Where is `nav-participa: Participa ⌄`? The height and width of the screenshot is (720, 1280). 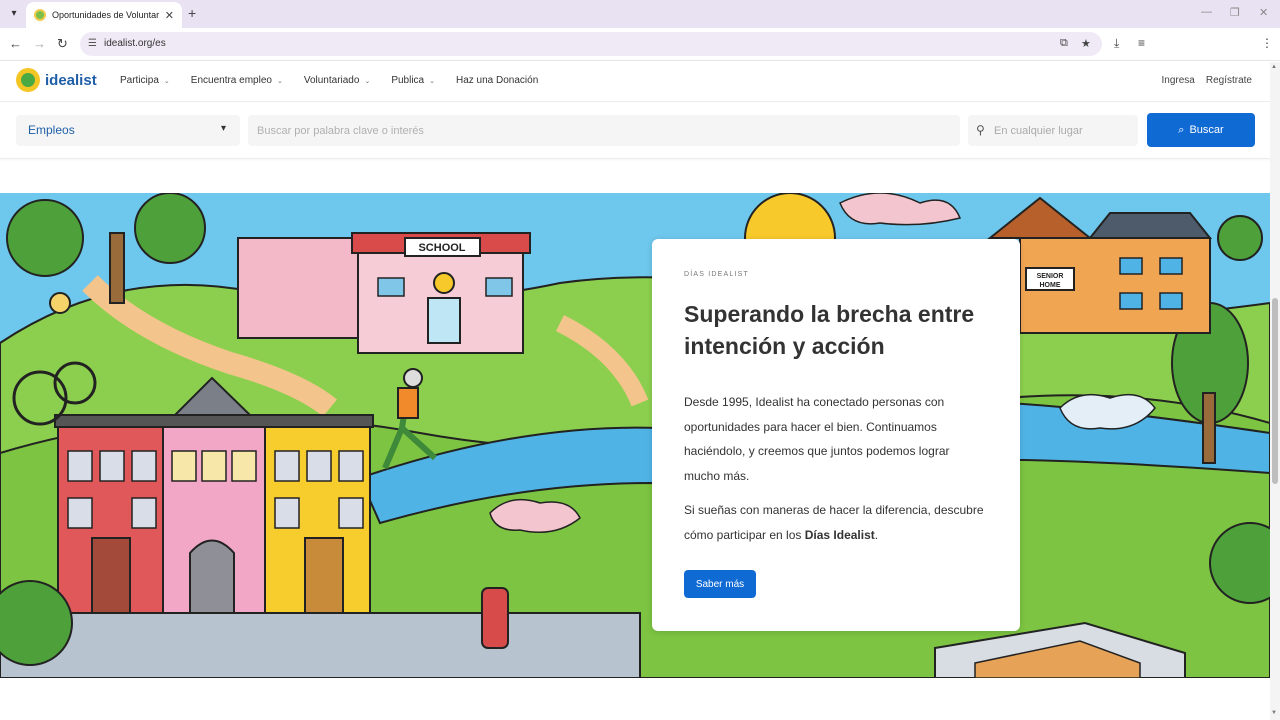
nav-participa: Participa ⌄ is located at coordinates (145, 80).